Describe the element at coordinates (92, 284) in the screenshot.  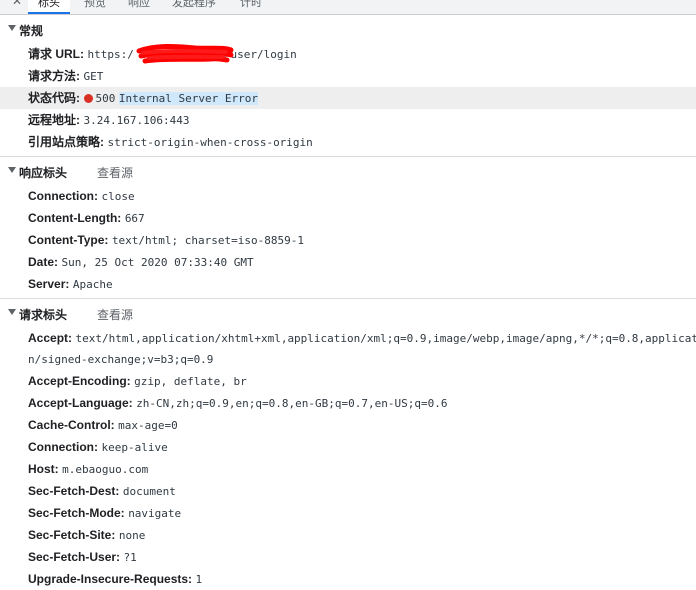
I see `header-value: Apache` at that location.